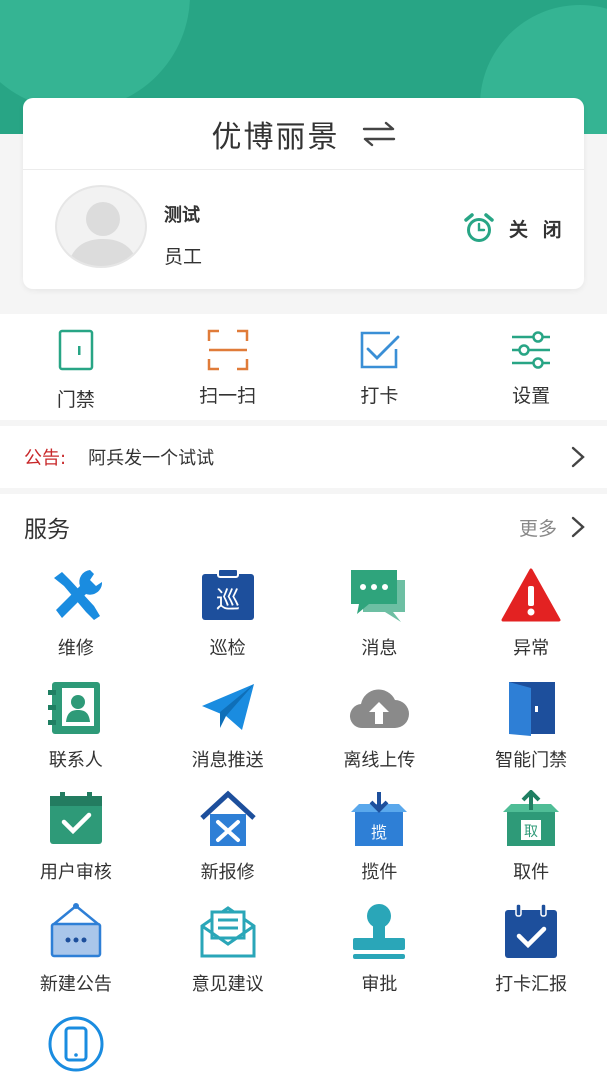 Image resolution: width=607 pixels, height=1080 pixels. Describe the element at coordinates (227, 872) in the screenshot. I see `service-label: 新报修` at that location.